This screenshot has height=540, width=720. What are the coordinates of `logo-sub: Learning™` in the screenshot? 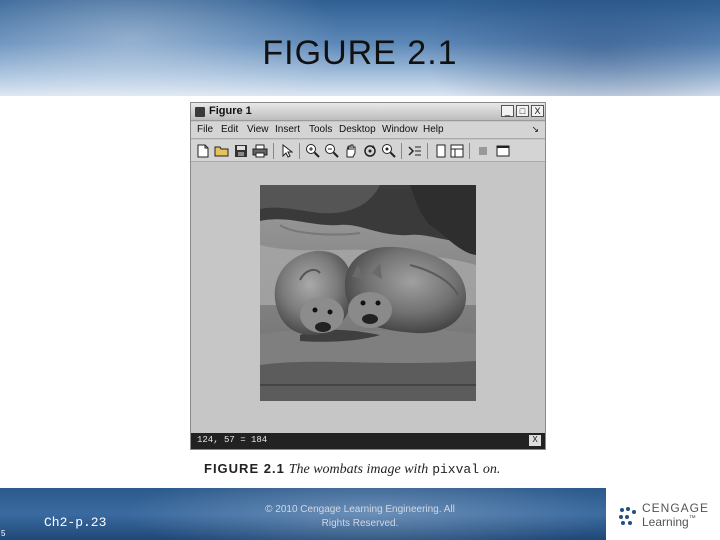 It's located at (669, 522).